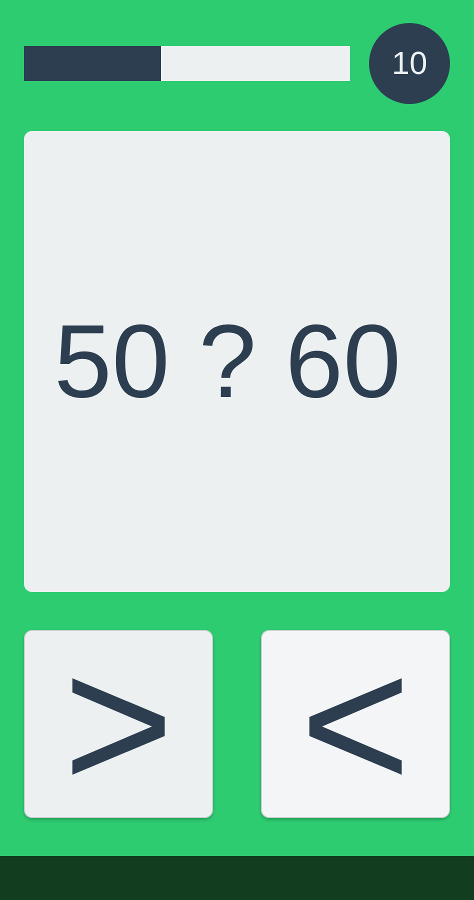  Describe the element at coordinates (355, 724) in the screenshot. I see `answer-button: <` at that location.